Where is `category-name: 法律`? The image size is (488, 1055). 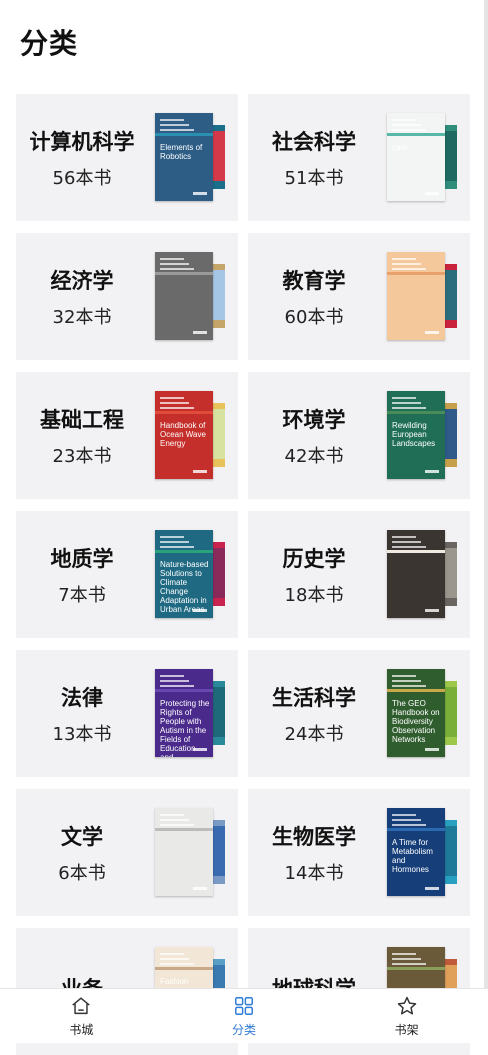
category-name: 法律 is located at coordinates (82, 697).